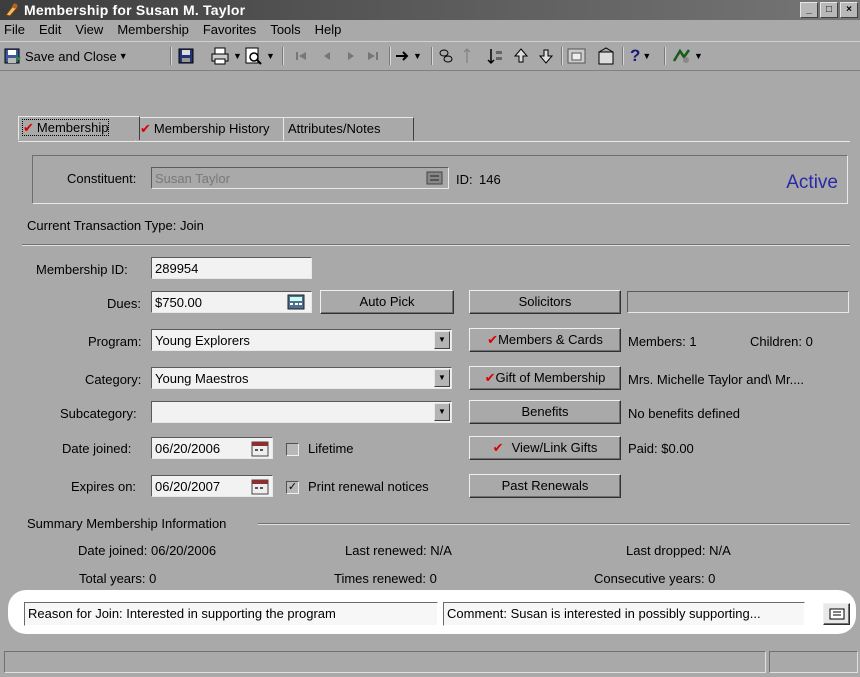 This screenshot has width=860, height=677. Describe the element at coordinates (301, 378) in the screenshot. I see `category-dropdown: Young Maestros ▼` at that location.